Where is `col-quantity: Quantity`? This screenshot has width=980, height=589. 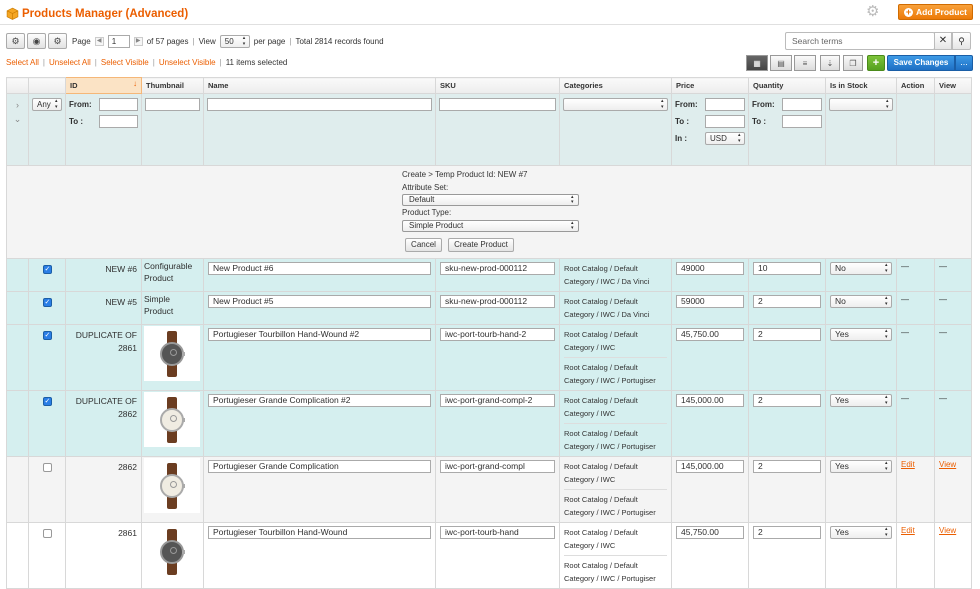
col-quantity: Quantity is located at coordinates (787, 85).